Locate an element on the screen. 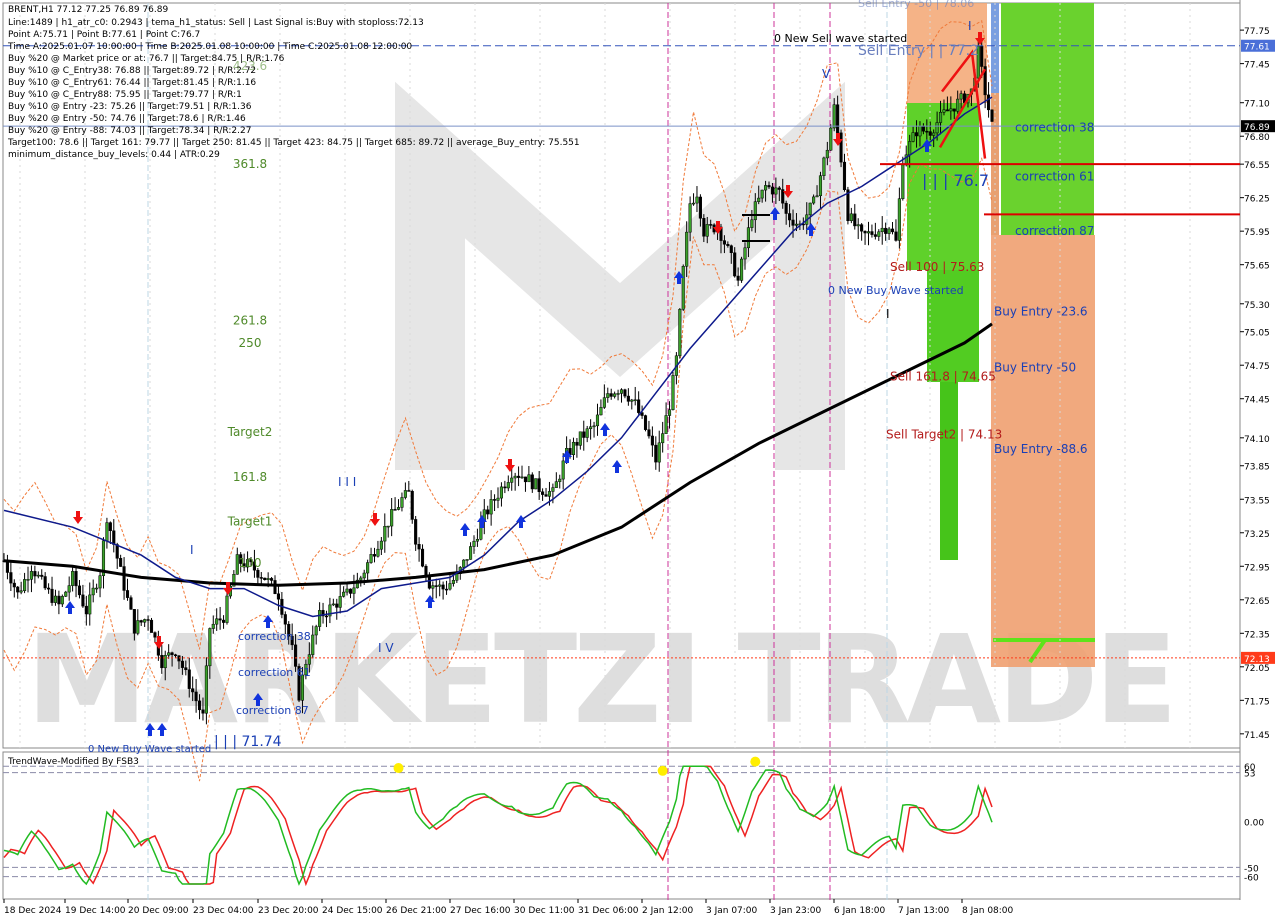  y-tick-label: 72.35 is located at coordinates (1257, 635).